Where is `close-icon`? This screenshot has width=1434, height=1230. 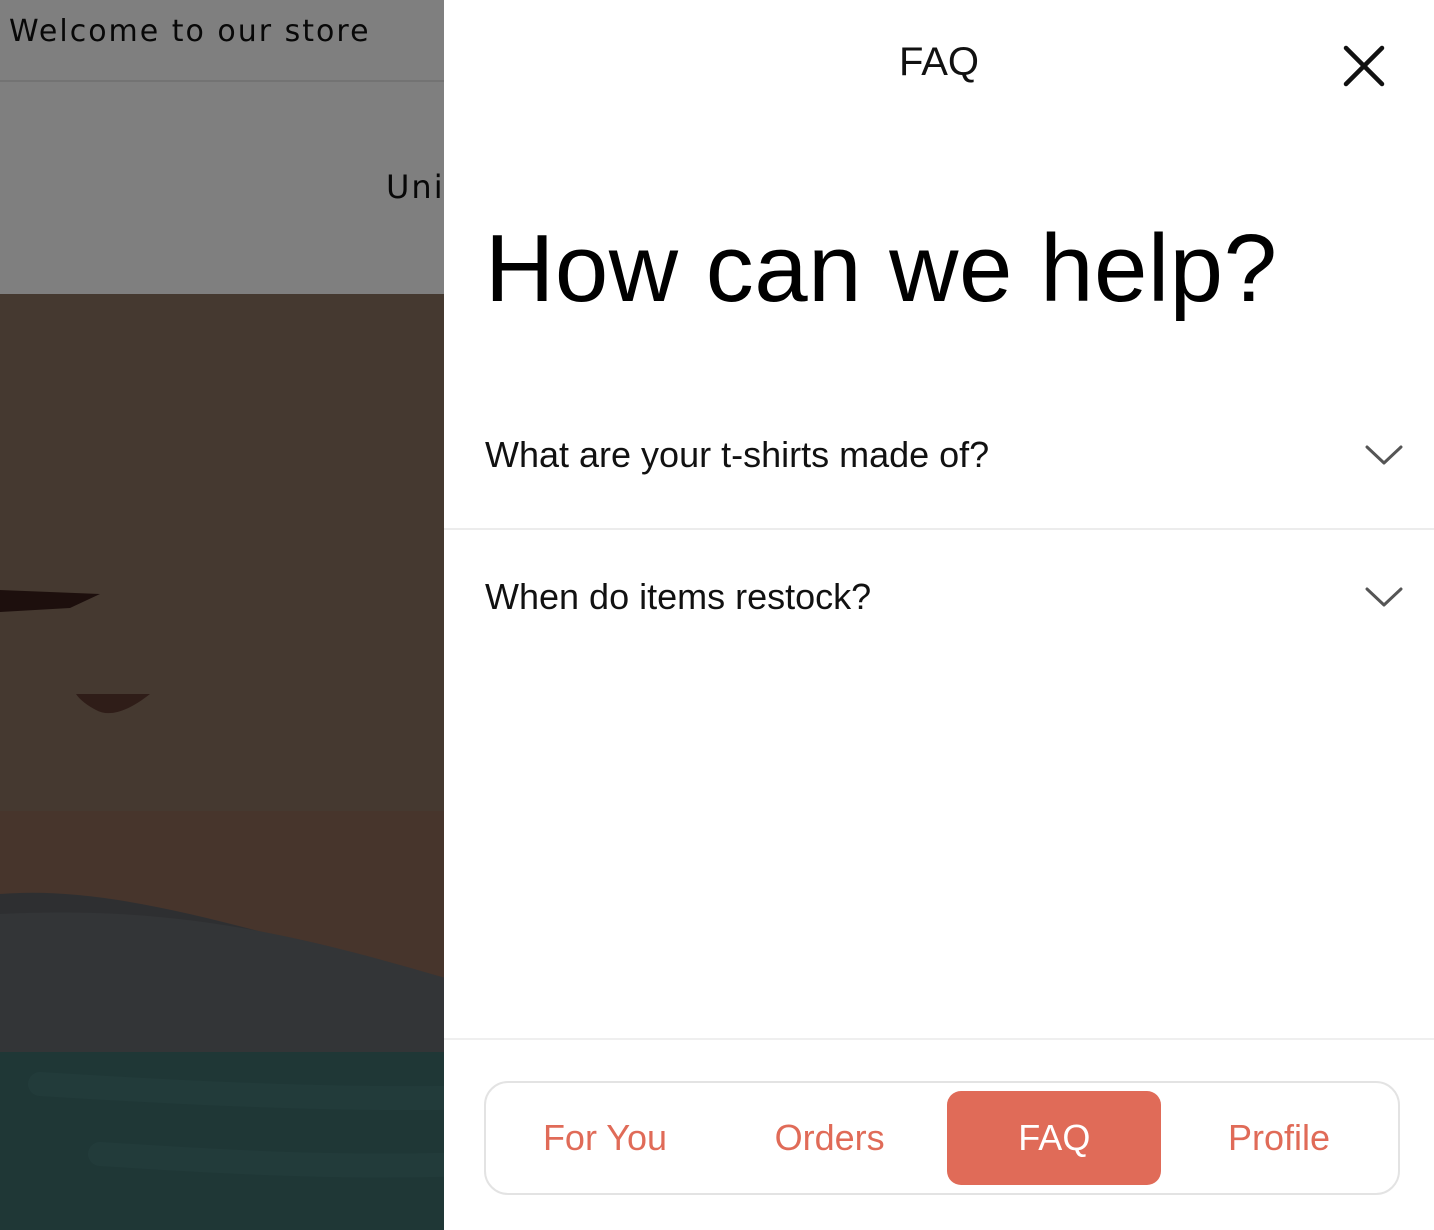
close-icon is located at coordinates (1364, 66).